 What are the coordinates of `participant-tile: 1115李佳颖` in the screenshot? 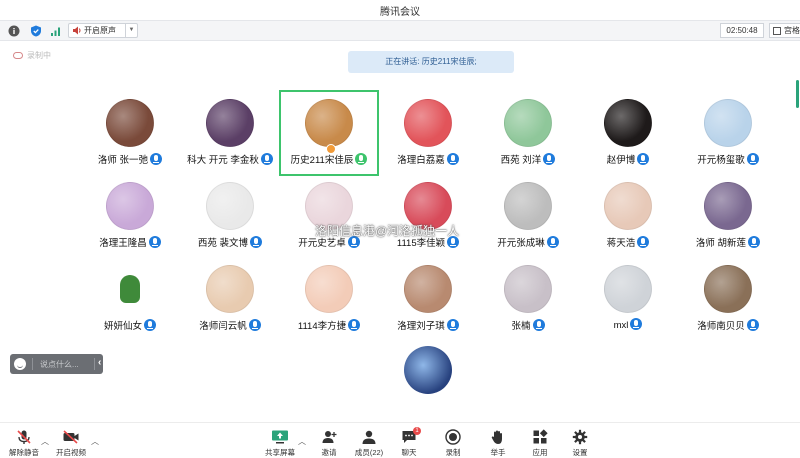 It's located at (428, 216).